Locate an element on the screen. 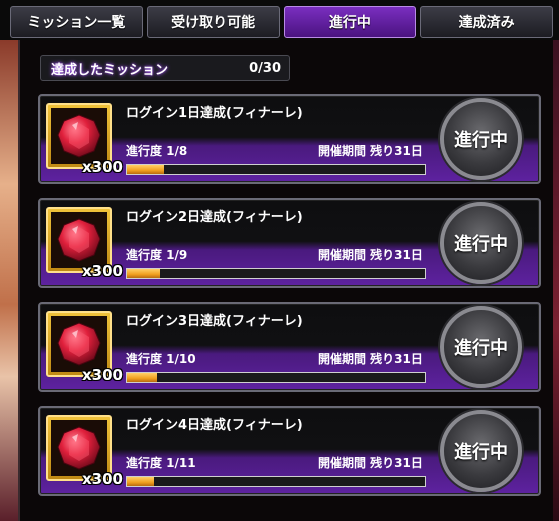 The width and height of the screenshot is (559, 521). mission-title: ログイン4日達成(フィナーレ) is located at coordinates (214, 425).